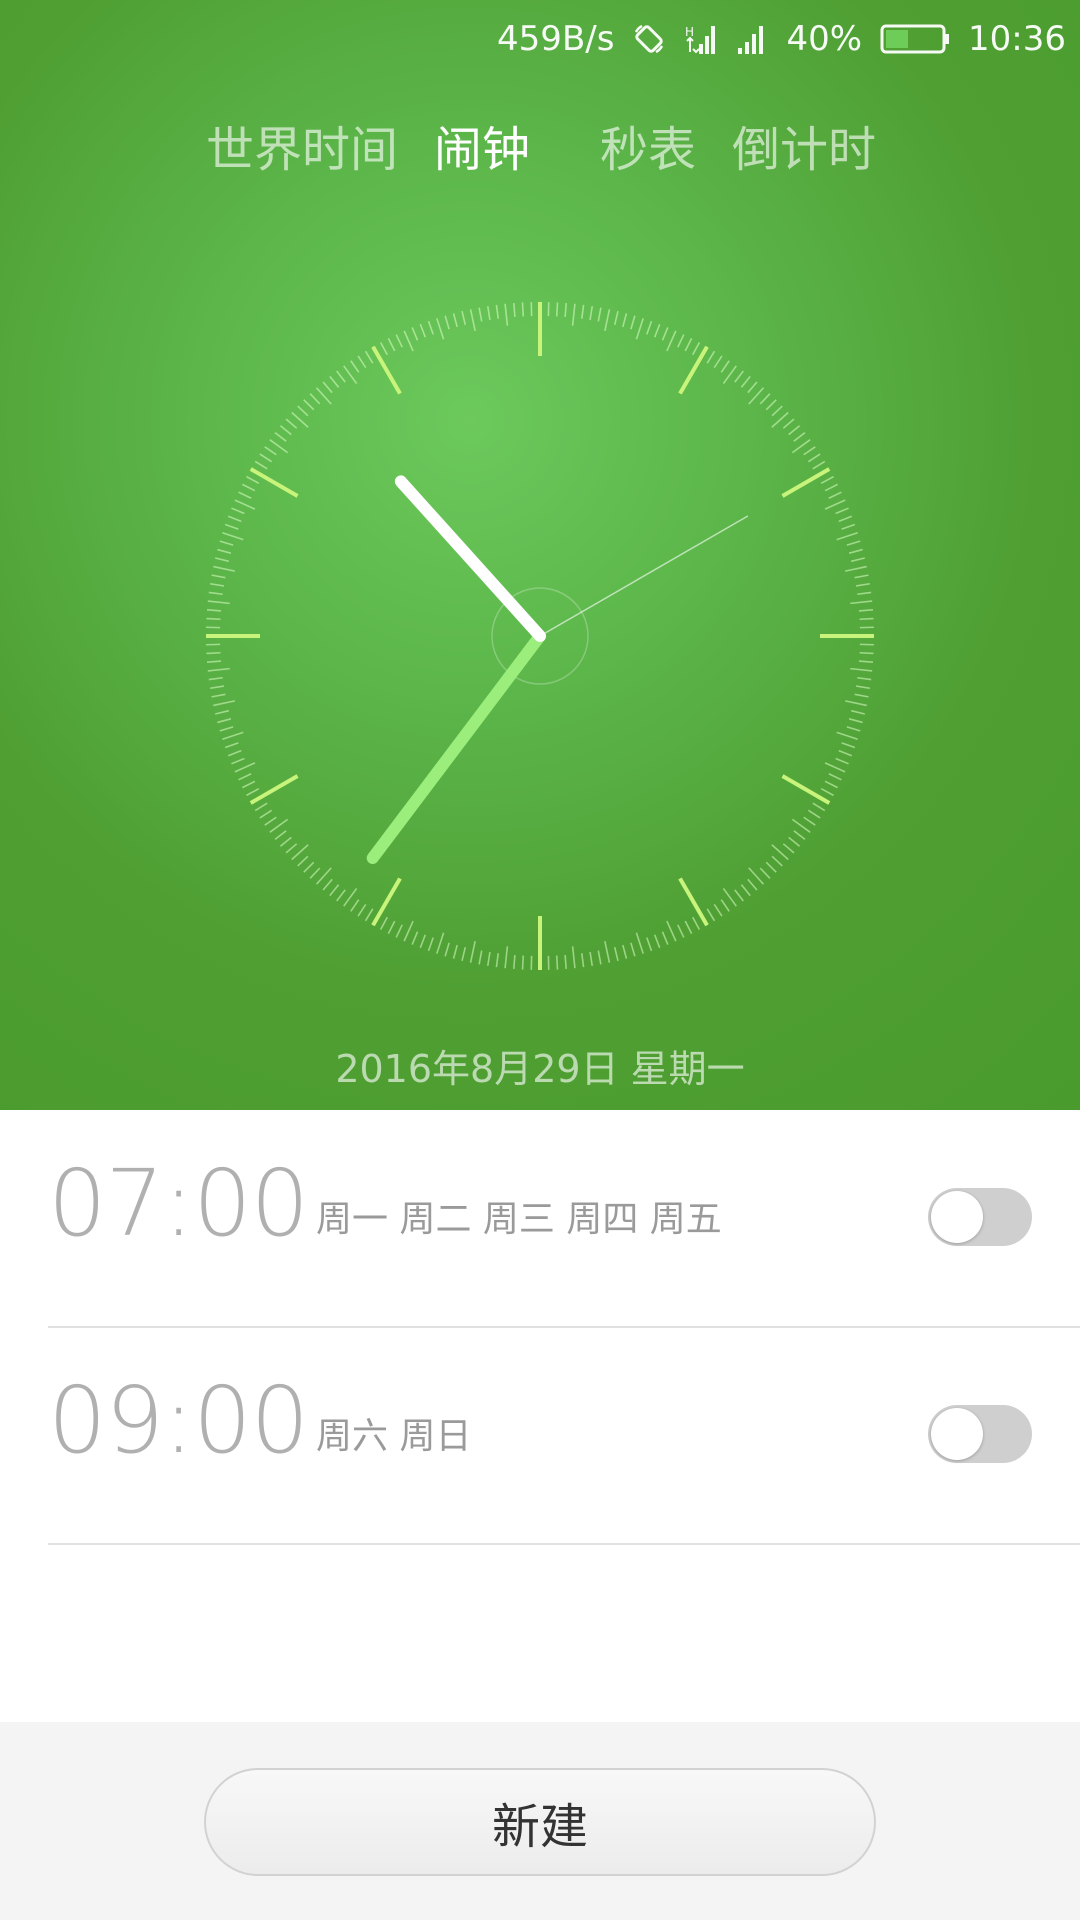 This screenshot has height=1920, width=1080. What do you see at coordinates (178, 1420) in the screenshot?
I see `alarm-time: 09:00` at bounding box center [178, 1420].